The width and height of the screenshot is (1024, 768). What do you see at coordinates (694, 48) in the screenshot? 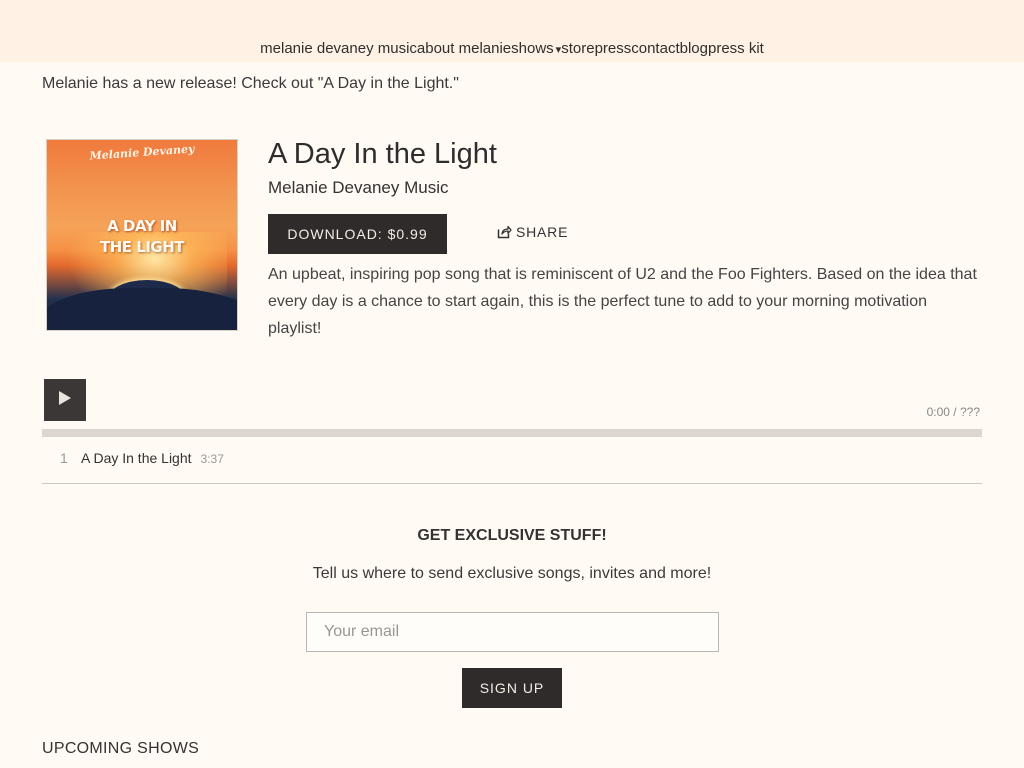
I see `nav-item-blog: blog` at bounding box center [694, 48].